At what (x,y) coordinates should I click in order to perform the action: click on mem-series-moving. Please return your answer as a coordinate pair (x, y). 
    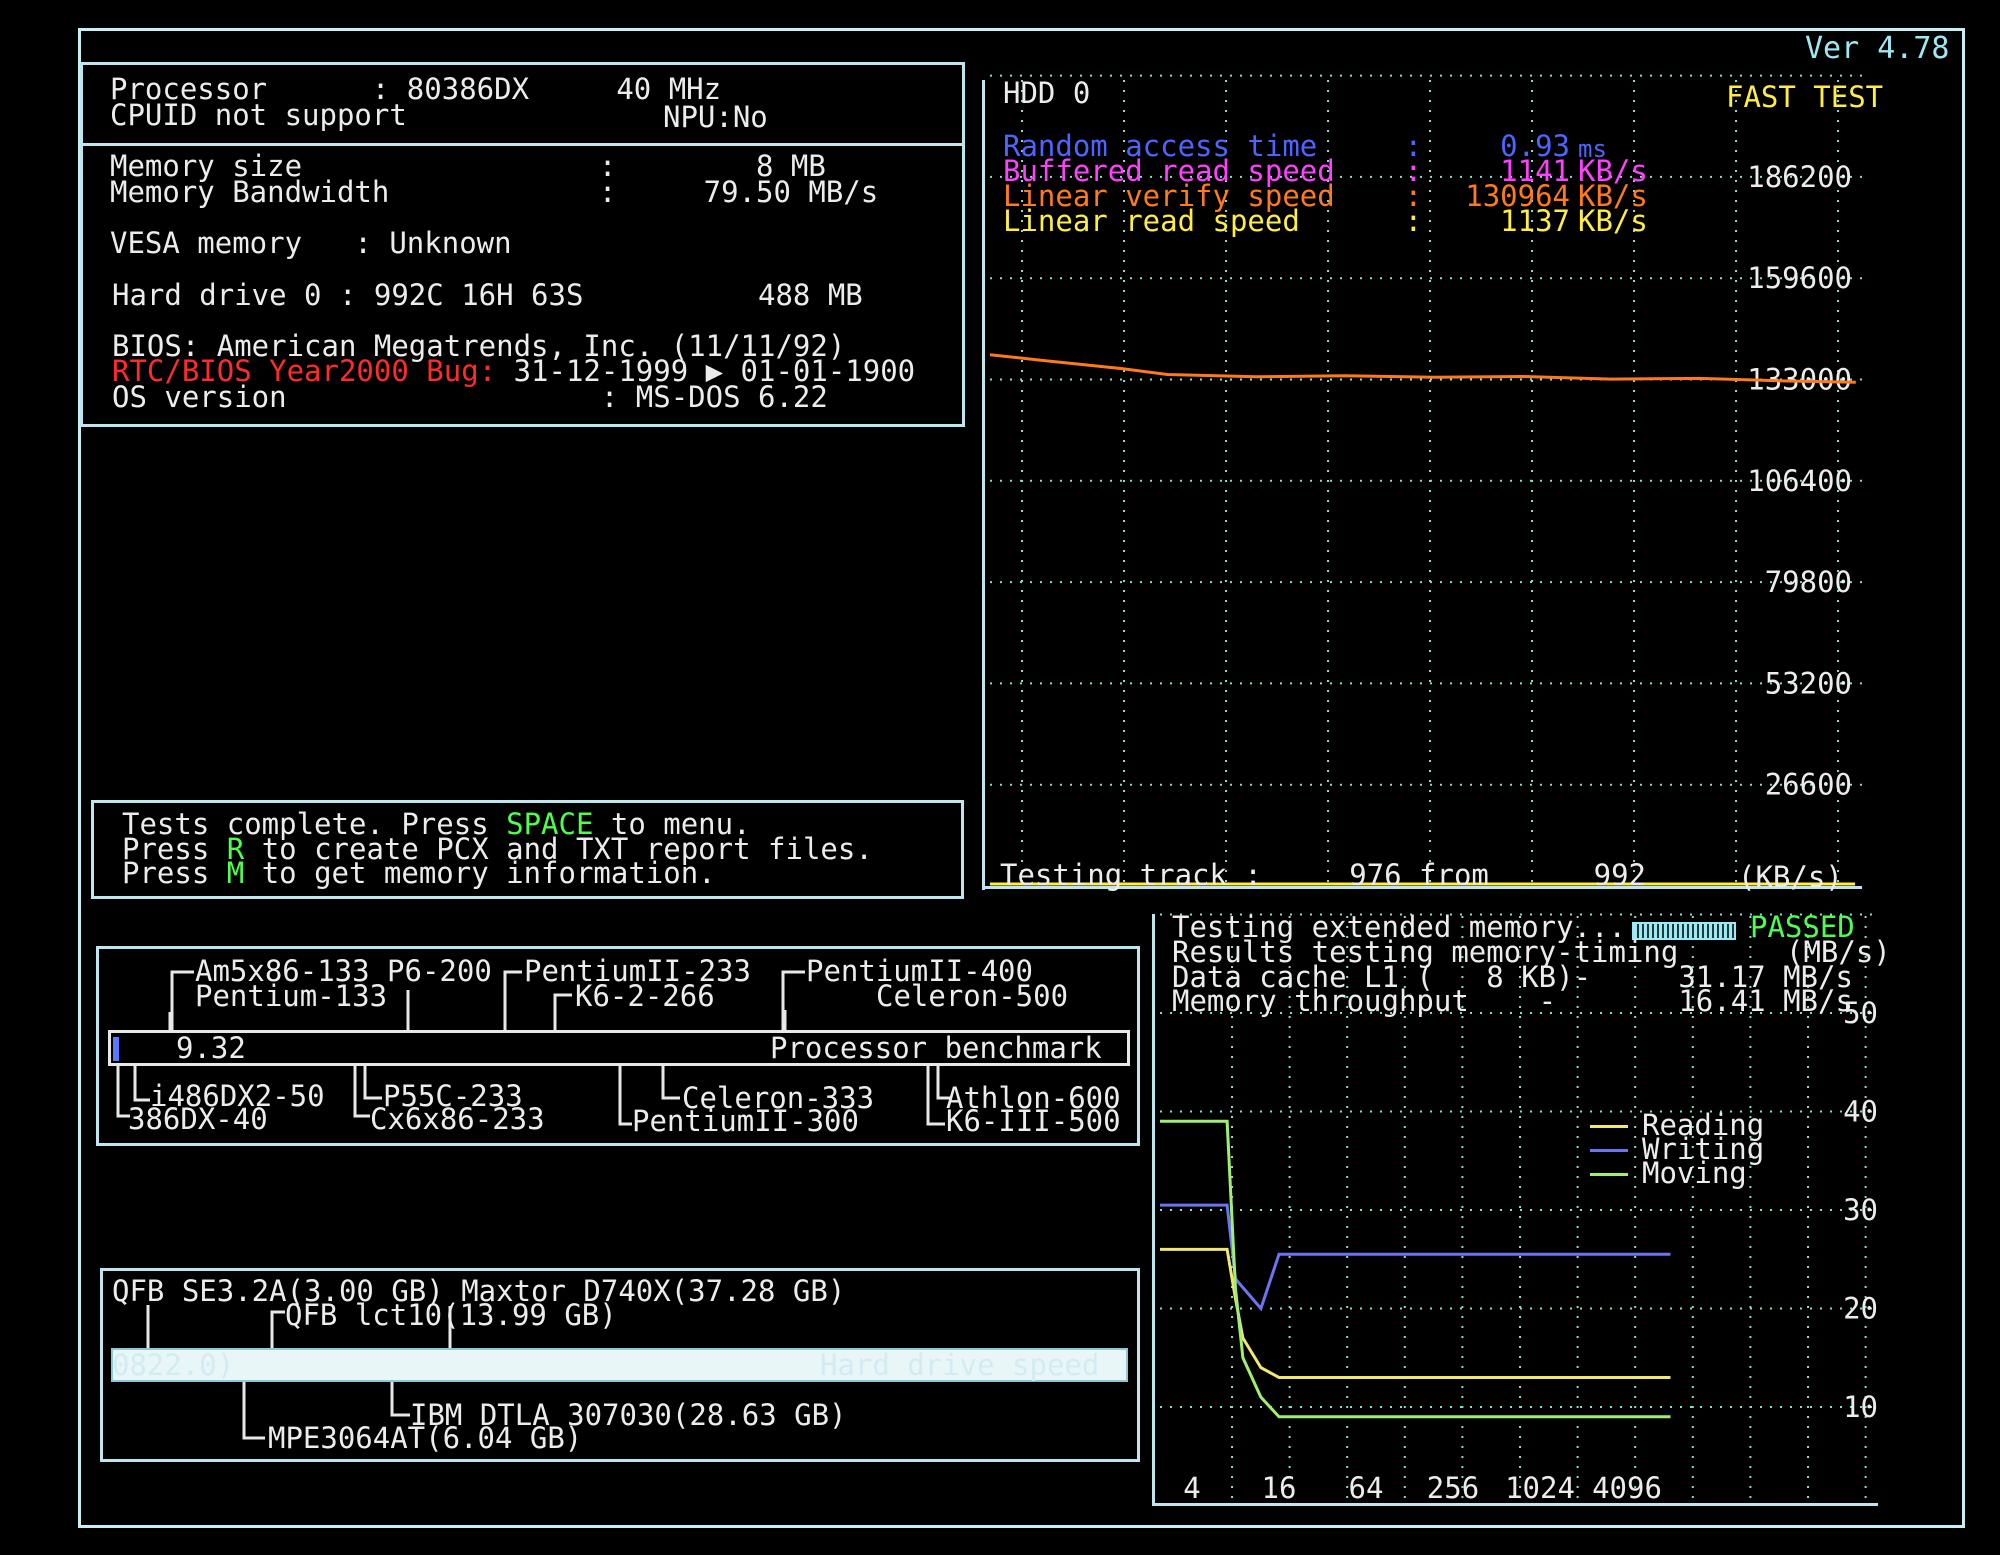
    Looking at the image, I should click on (1415, 1269).